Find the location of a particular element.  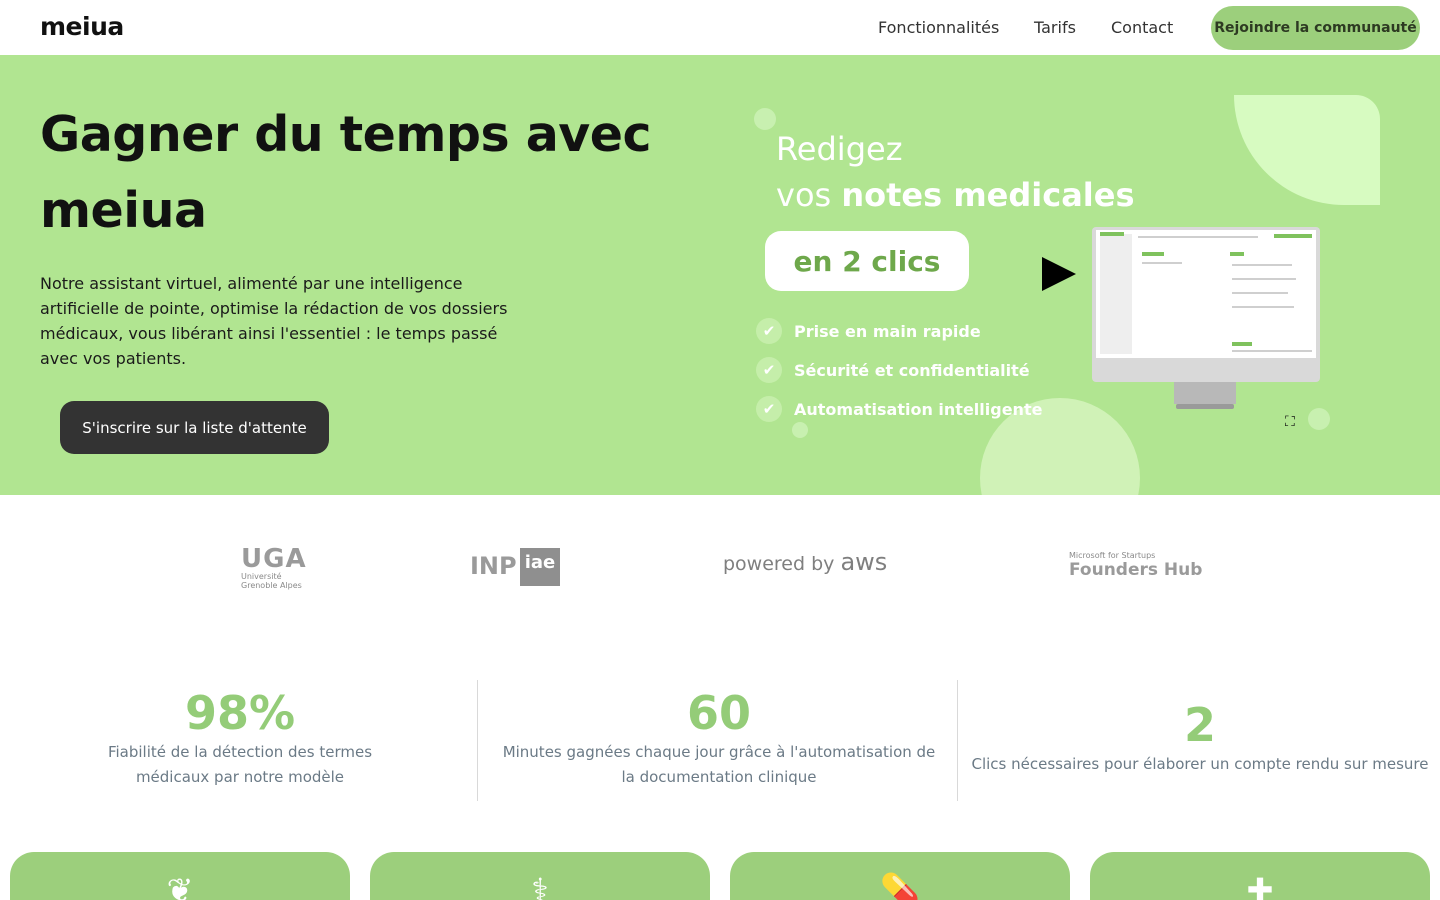

promo-feature-label: Prise en main rapide is located at coordinates (887, 331).